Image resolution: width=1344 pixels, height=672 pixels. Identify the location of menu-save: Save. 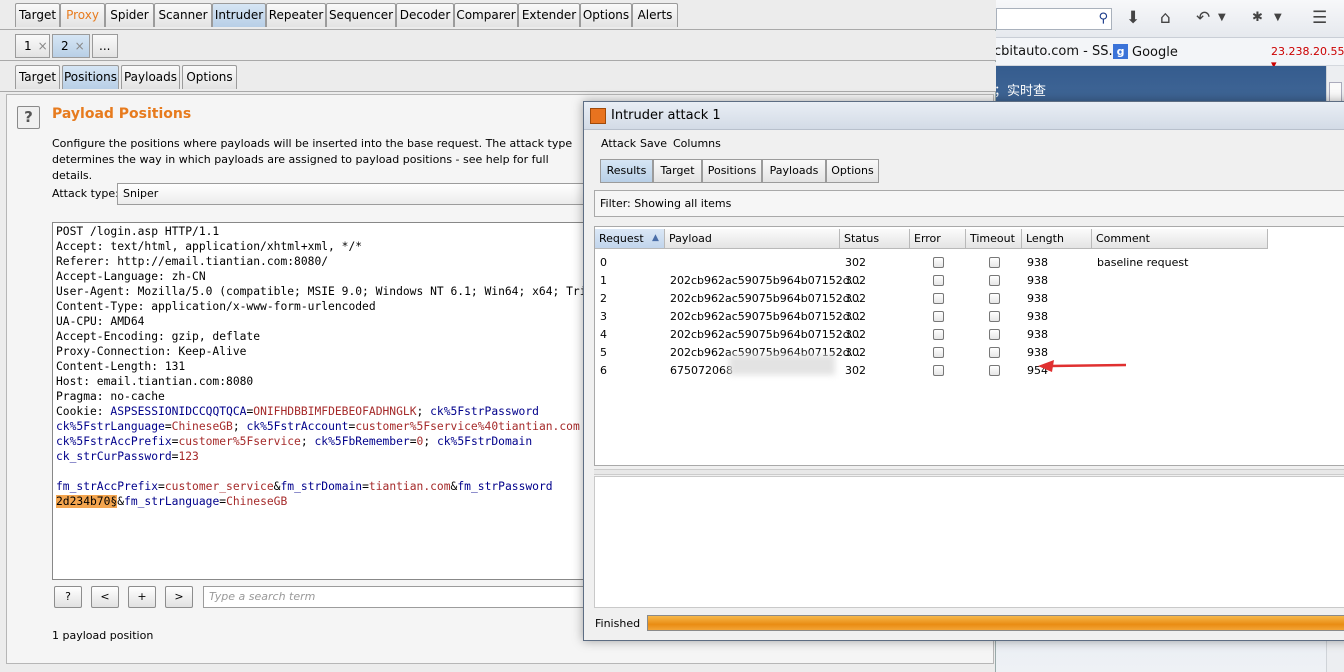
(653, 143).